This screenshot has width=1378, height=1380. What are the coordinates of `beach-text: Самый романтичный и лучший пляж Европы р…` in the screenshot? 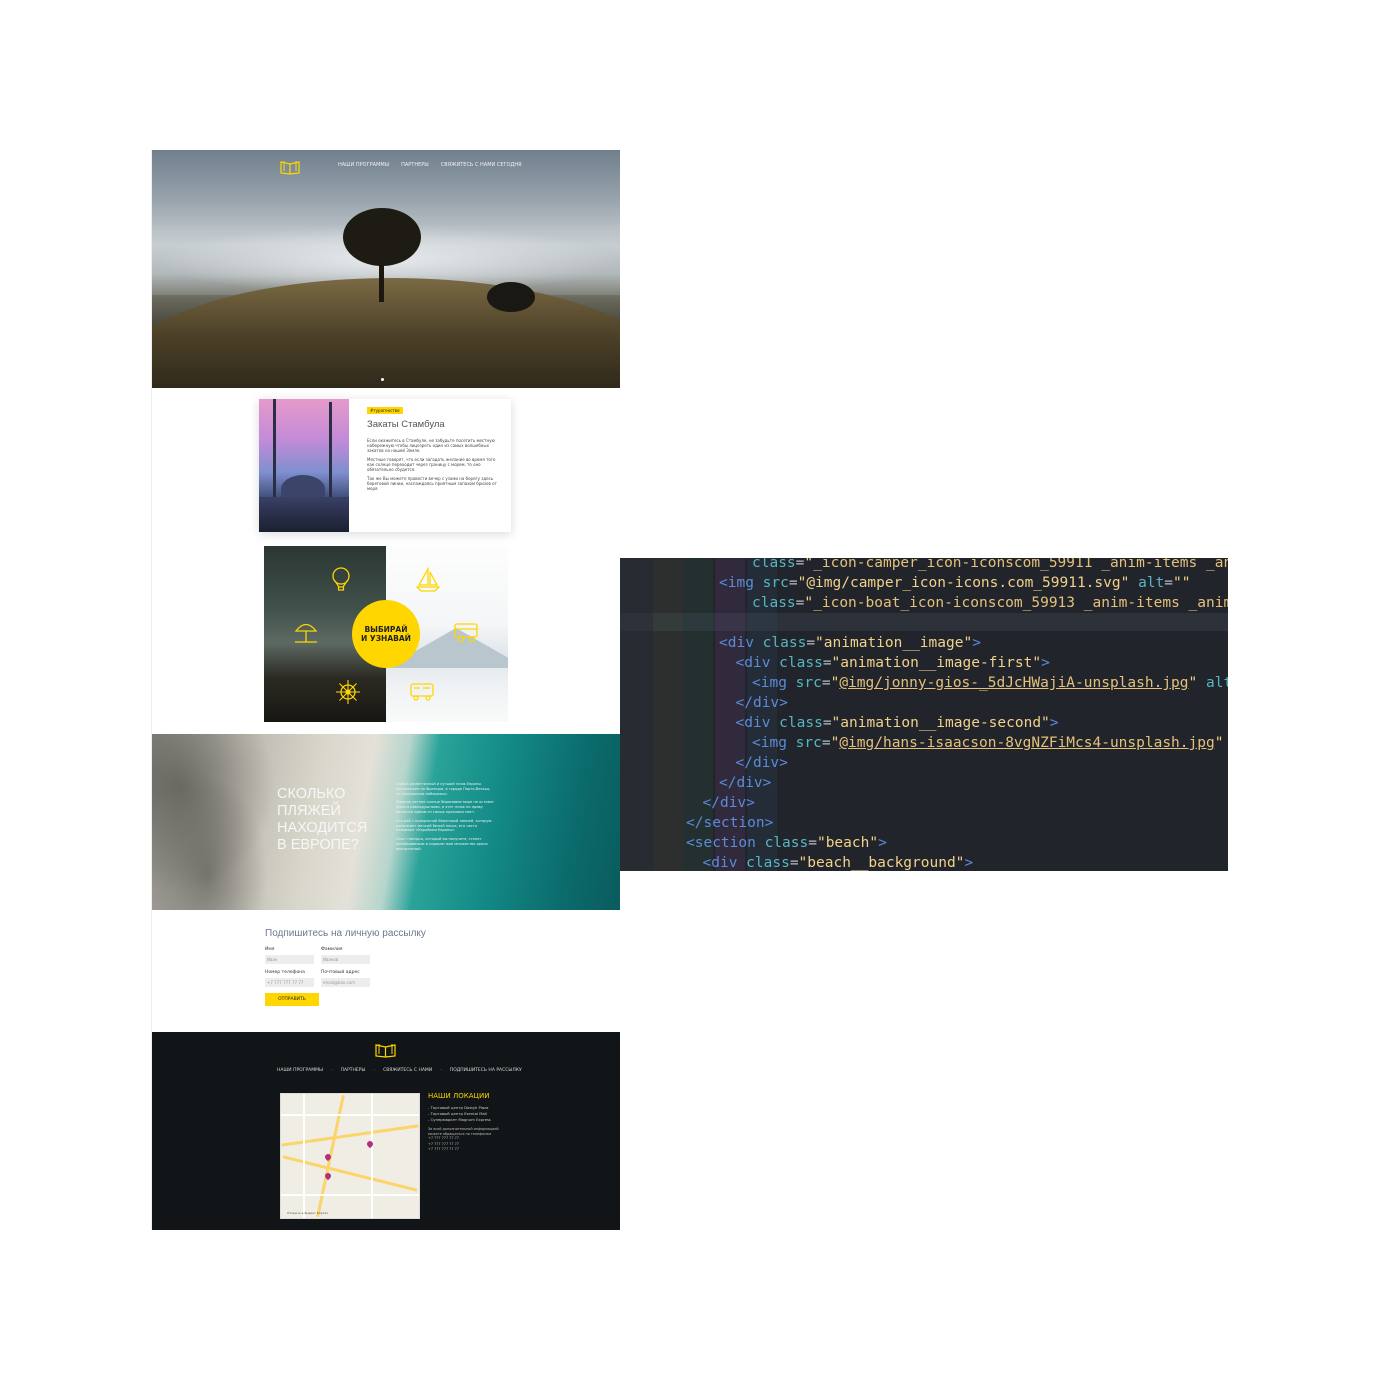 It's located at (445, 819).